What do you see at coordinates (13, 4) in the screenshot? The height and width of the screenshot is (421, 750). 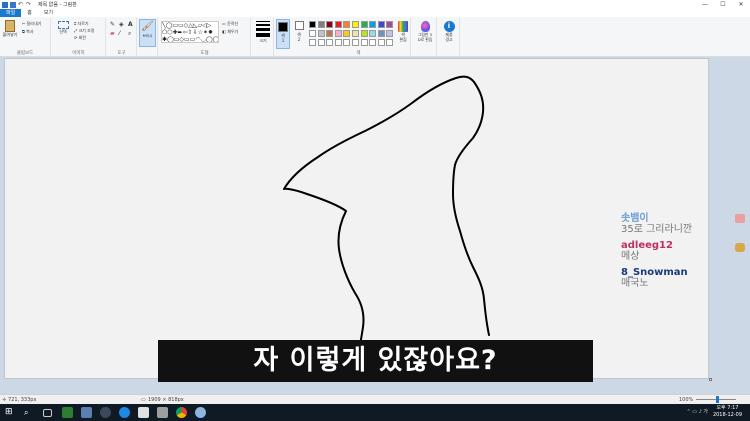 I see `save-icon` at bounding box center [13, 4].